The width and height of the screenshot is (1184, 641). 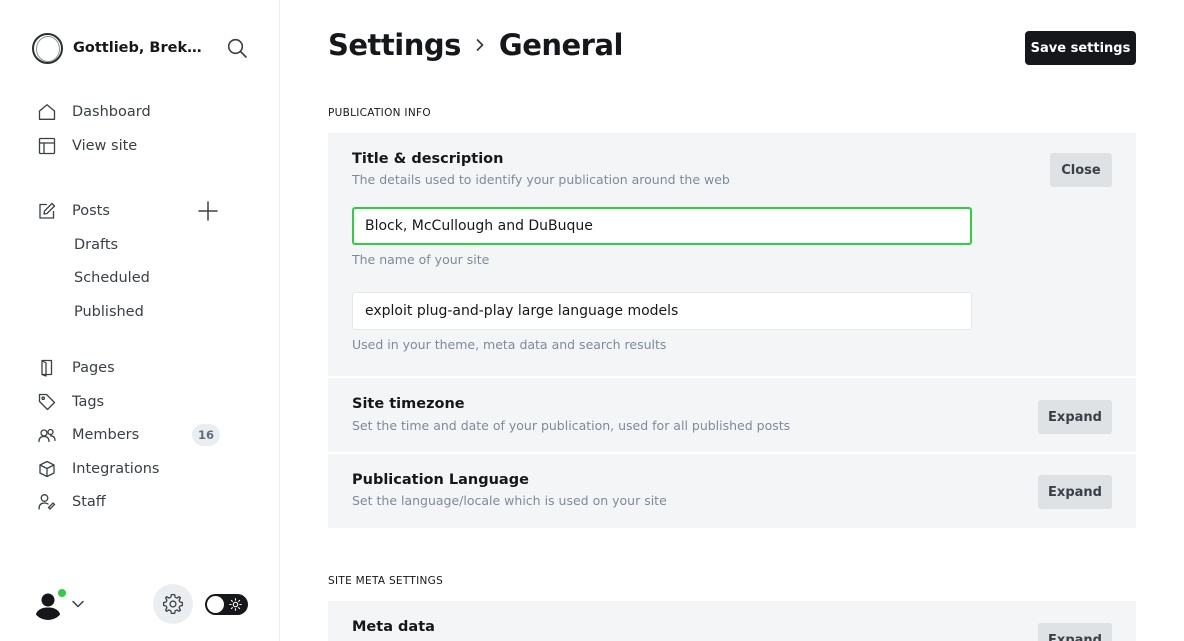 What do you see at coordinates (1080, 48) in the screenshot?
I see `save-settings-button: Save settings` at bounding box center [1080, 48].